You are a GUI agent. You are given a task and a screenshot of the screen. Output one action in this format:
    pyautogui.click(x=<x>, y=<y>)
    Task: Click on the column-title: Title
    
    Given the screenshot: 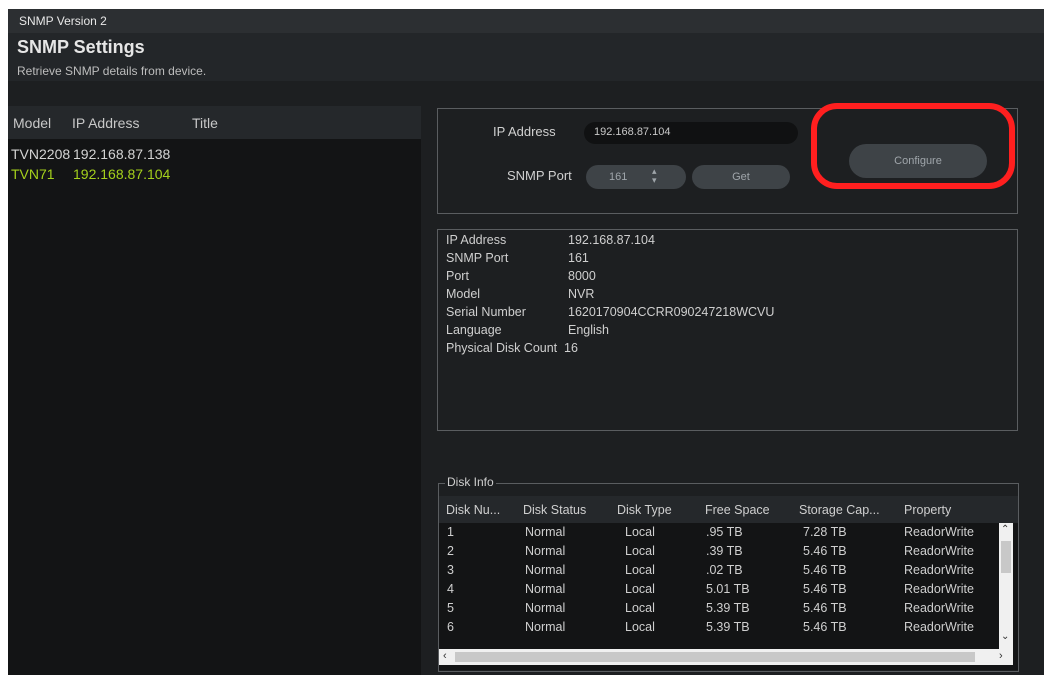 What is the action you would take?
    pyautogui.click(x=205, y=123)
    